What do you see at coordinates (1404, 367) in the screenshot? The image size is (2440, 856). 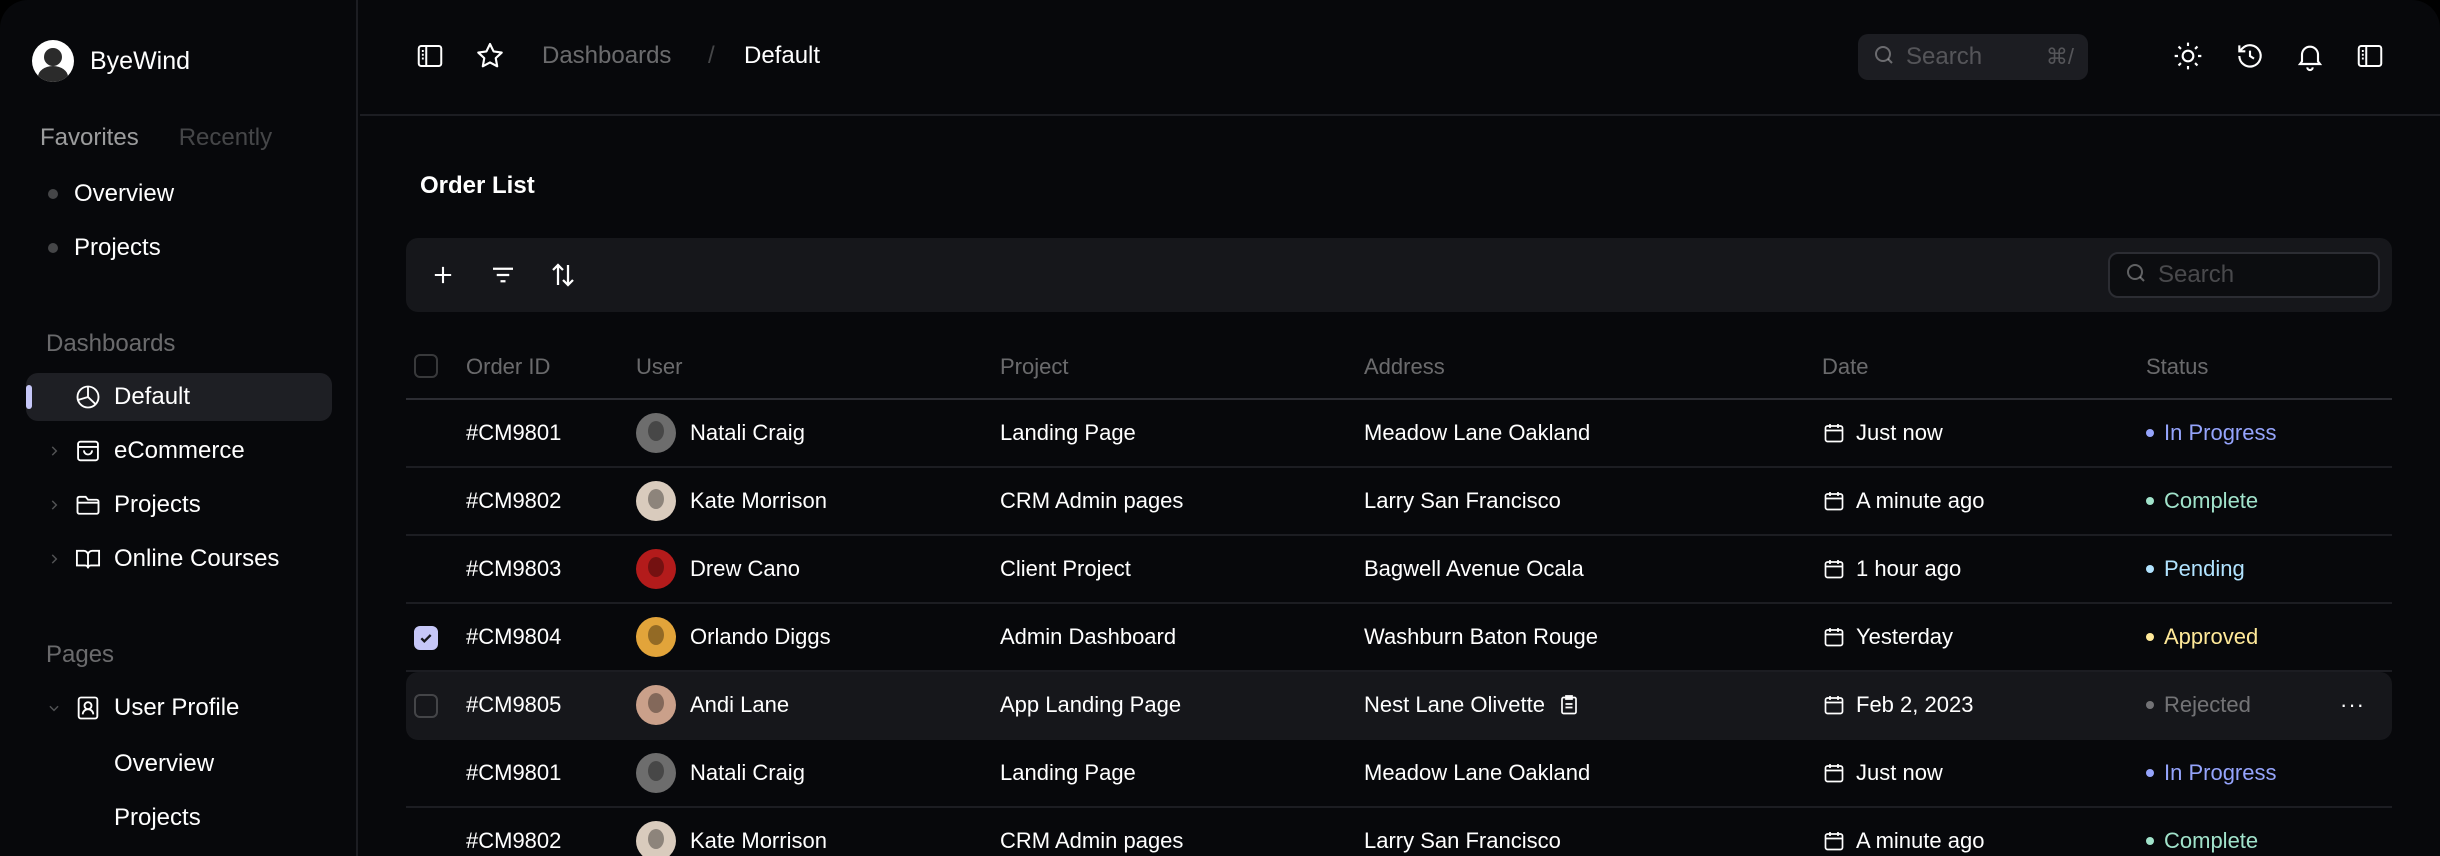 I see `column-address: Address` at bounding box center [1404, 367].